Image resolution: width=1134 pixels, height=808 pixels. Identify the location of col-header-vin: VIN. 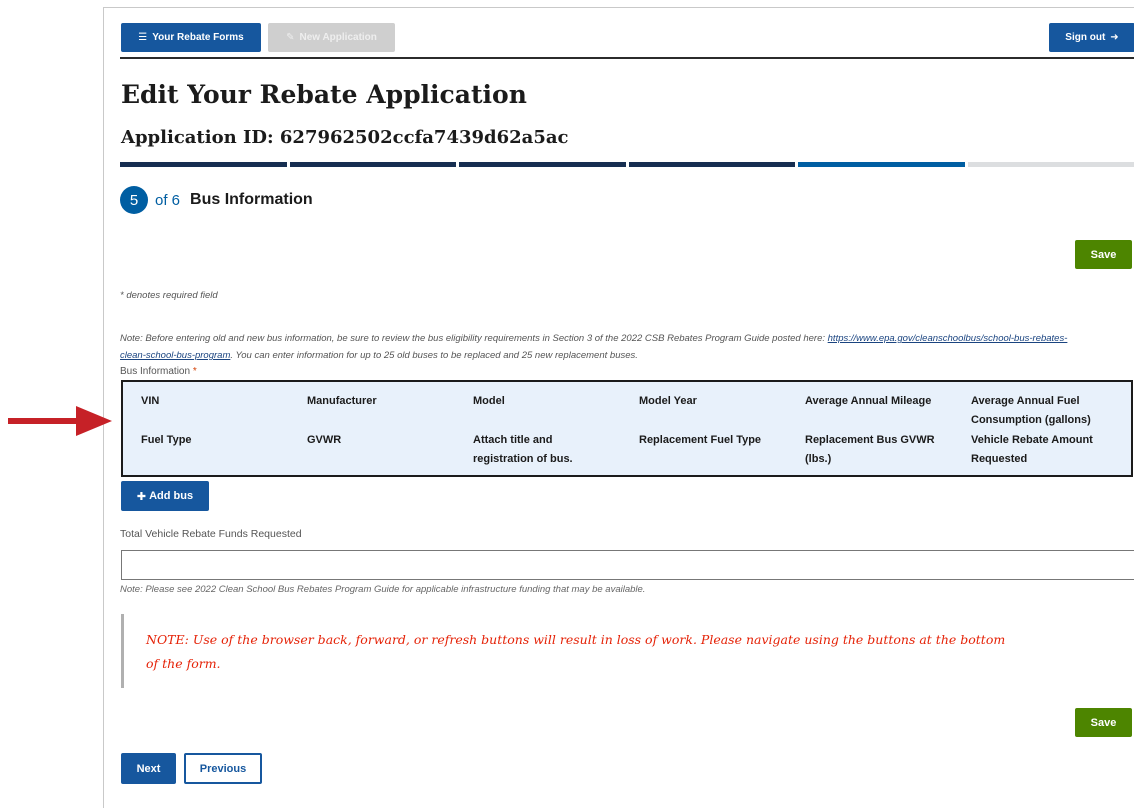
(216, 401).